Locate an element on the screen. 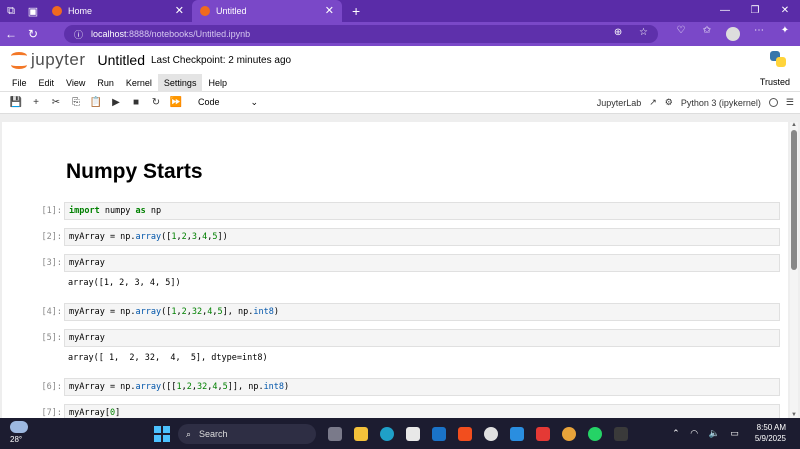 The width and height of the screenshot is (800, 449). vertical-scrollbar: ▲ ▼ is located at coordinates (794, 270).